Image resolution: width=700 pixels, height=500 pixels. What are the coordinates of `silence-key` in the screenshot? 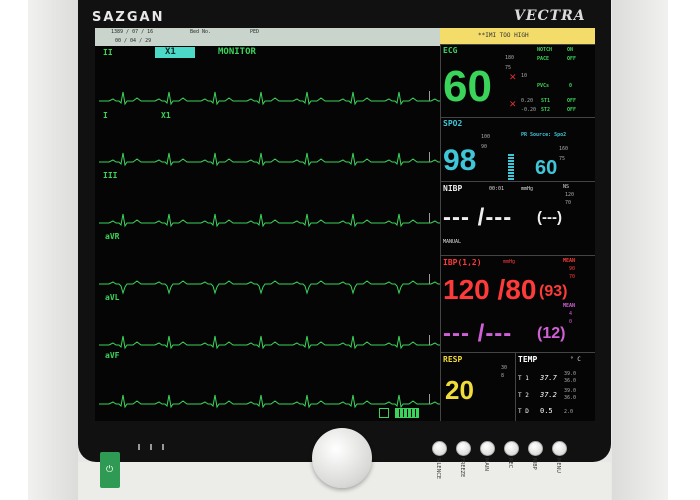 It's located at (439, 448).